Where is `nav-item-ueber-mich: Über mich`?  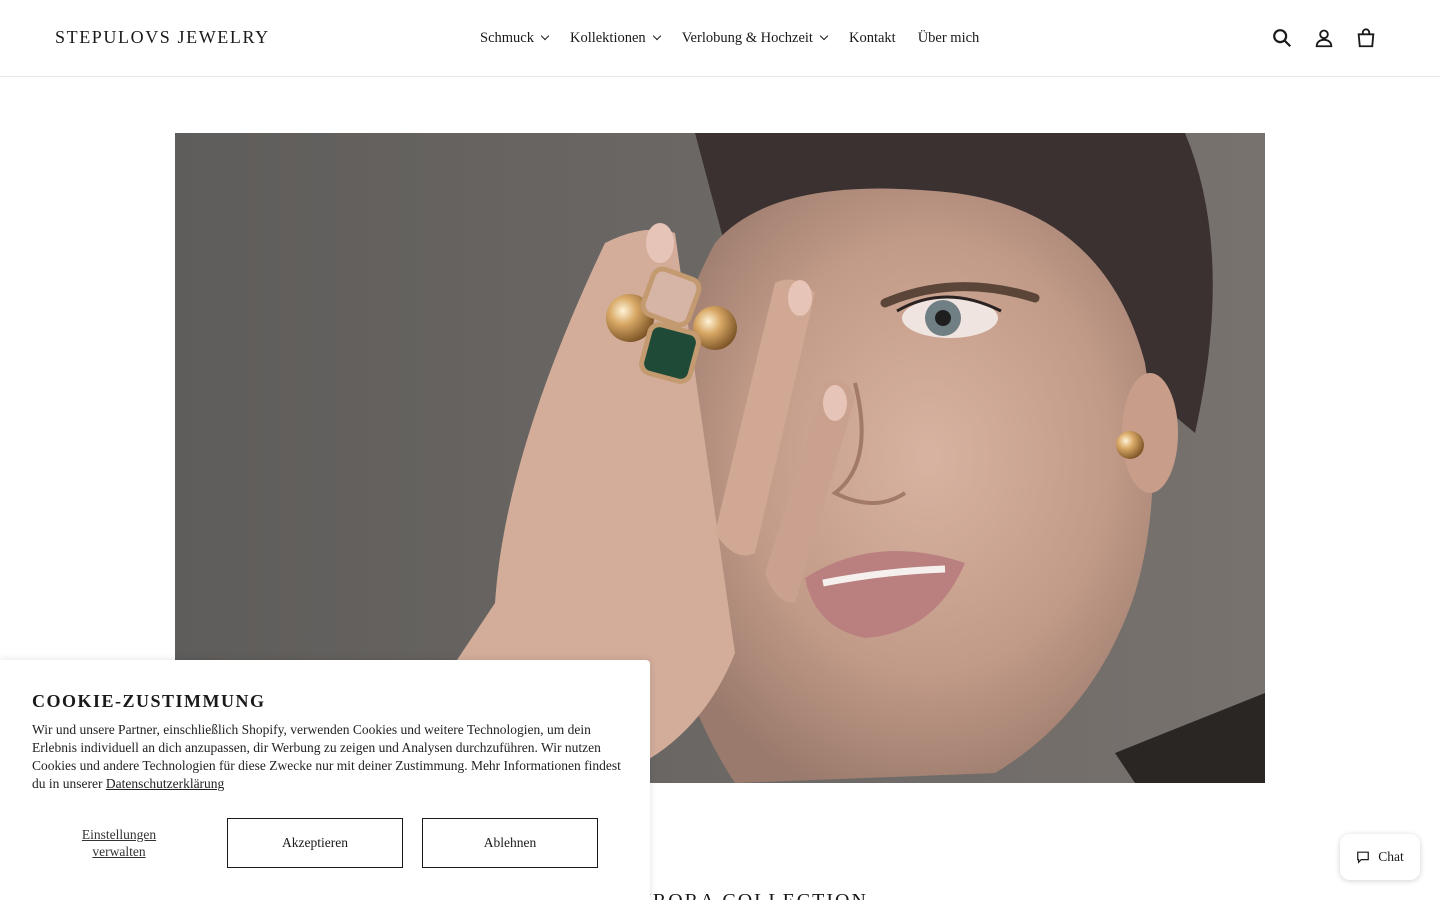
nav-item-ueber-mich: Über mich is located at coordinates (949, 38).